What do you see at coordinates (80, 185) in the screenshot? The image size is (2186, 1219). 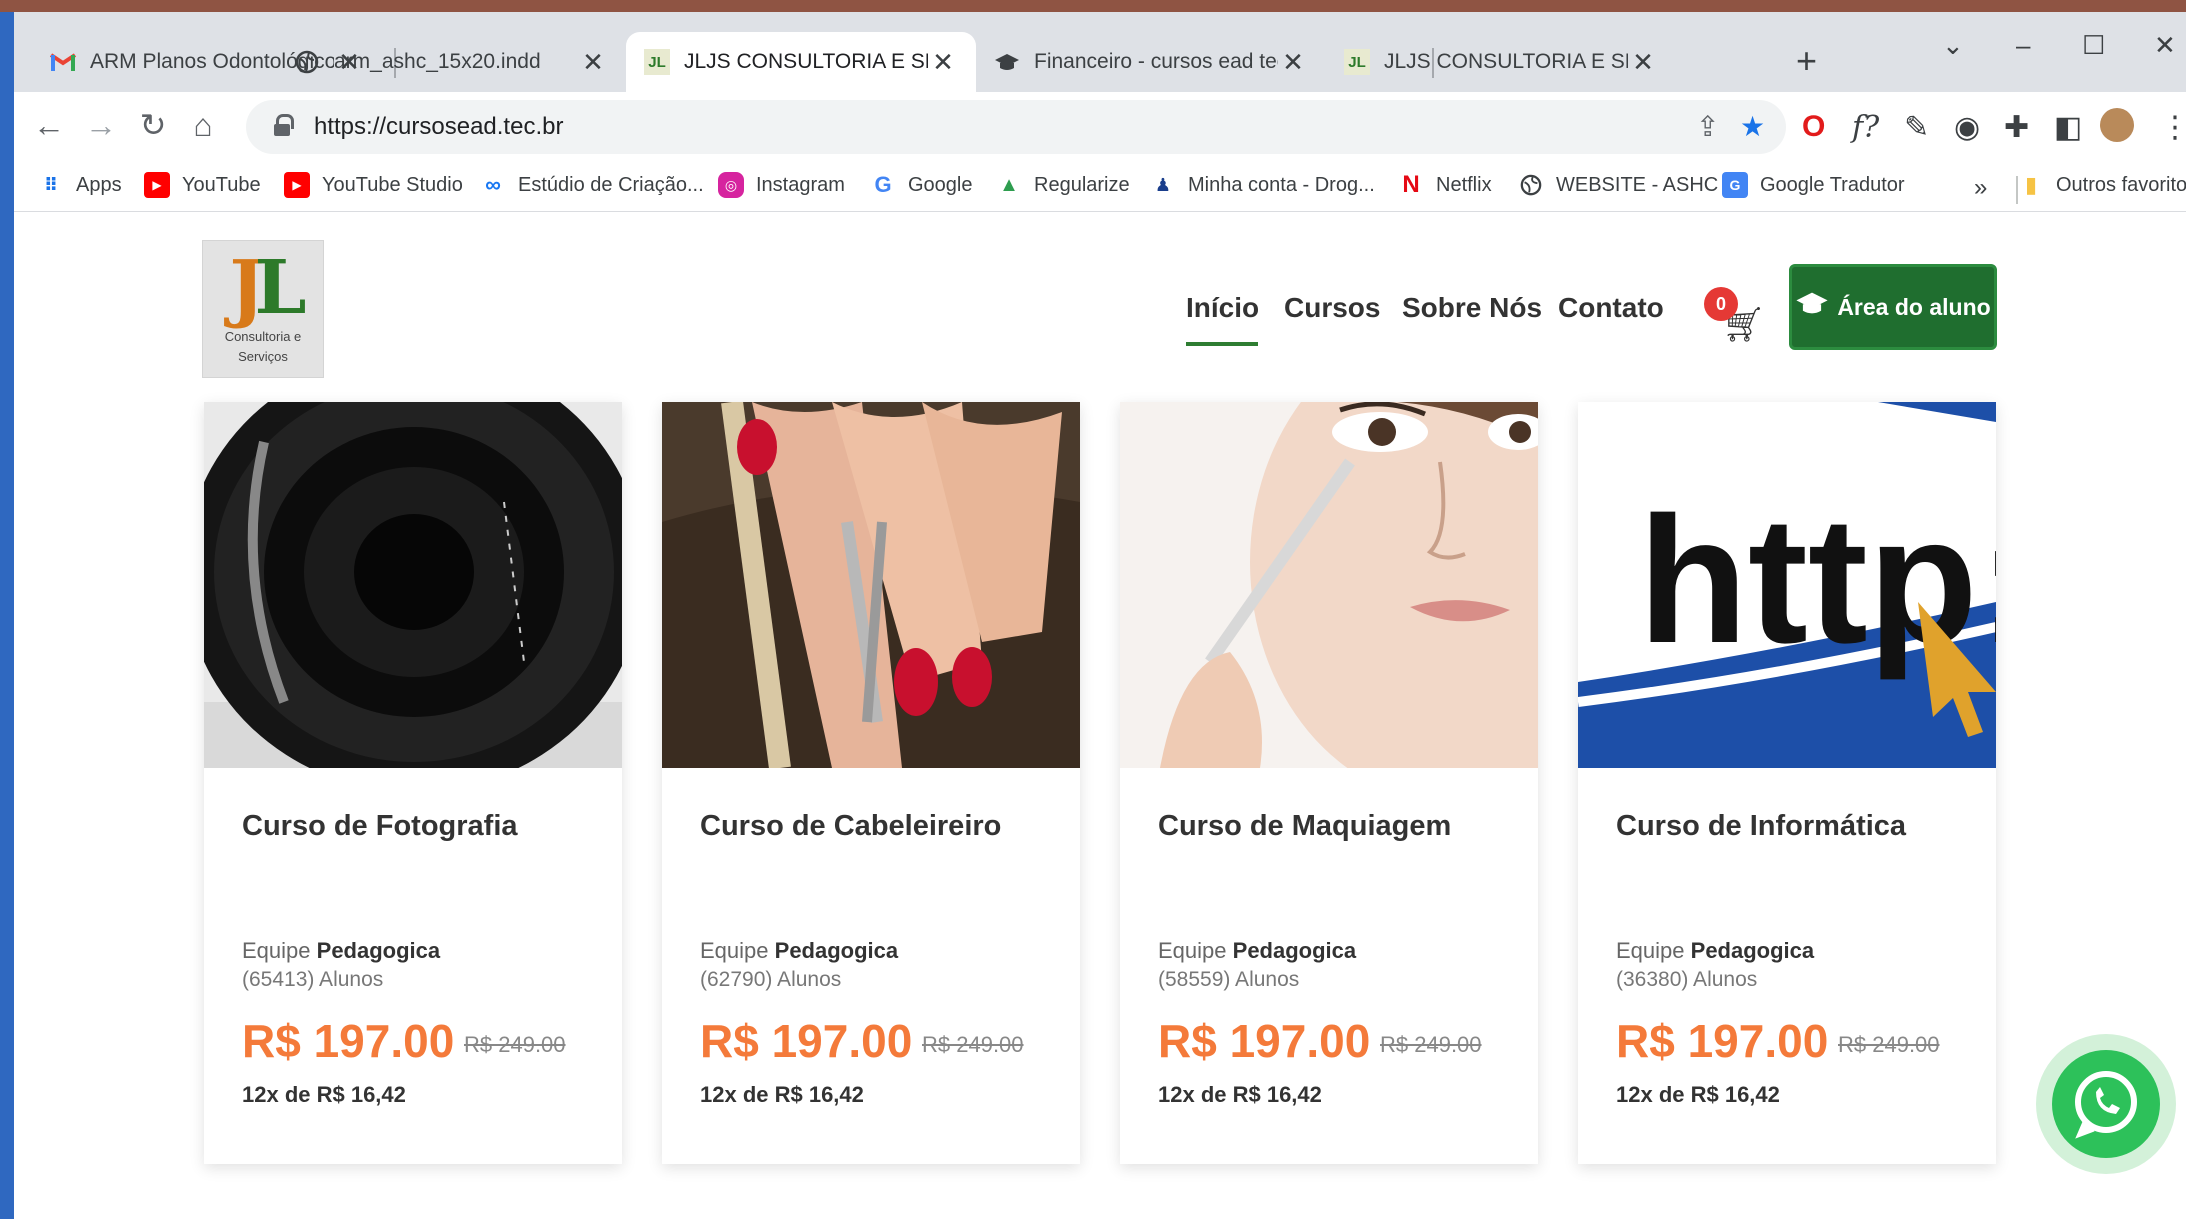 I see `bookmark-apps: ⠿ Apps` at bounding box center [80, 185].